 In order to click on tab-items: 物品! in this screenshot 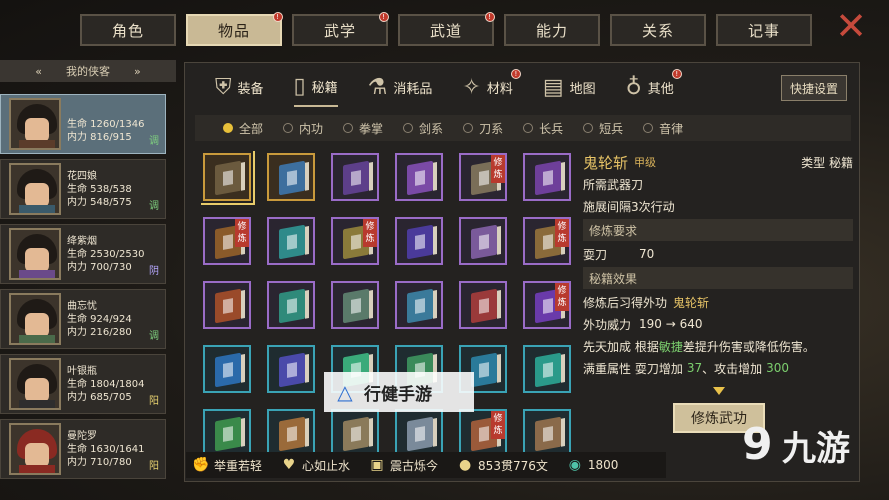, I will do `click(234, 29)`.